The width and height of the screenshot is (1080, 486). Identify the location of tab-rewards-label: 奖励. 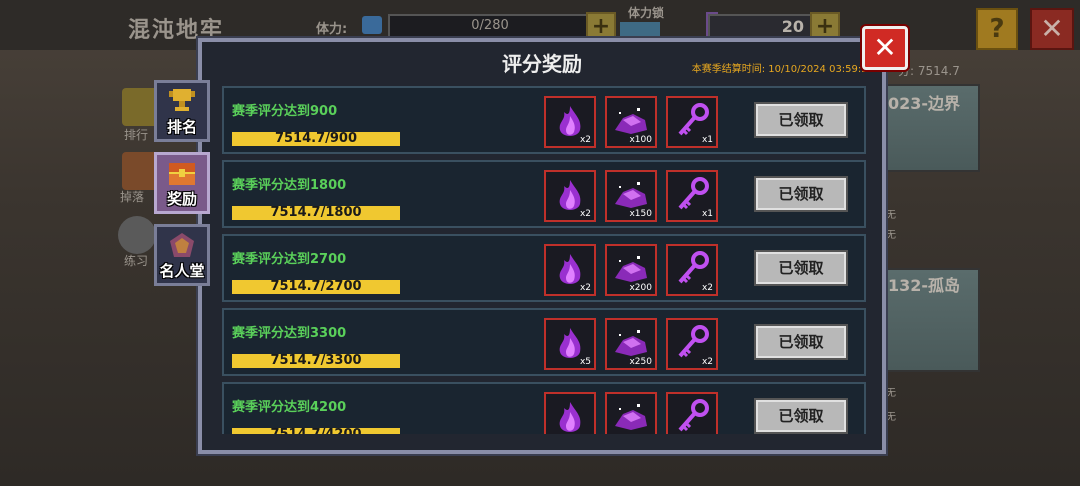
(181, 199).